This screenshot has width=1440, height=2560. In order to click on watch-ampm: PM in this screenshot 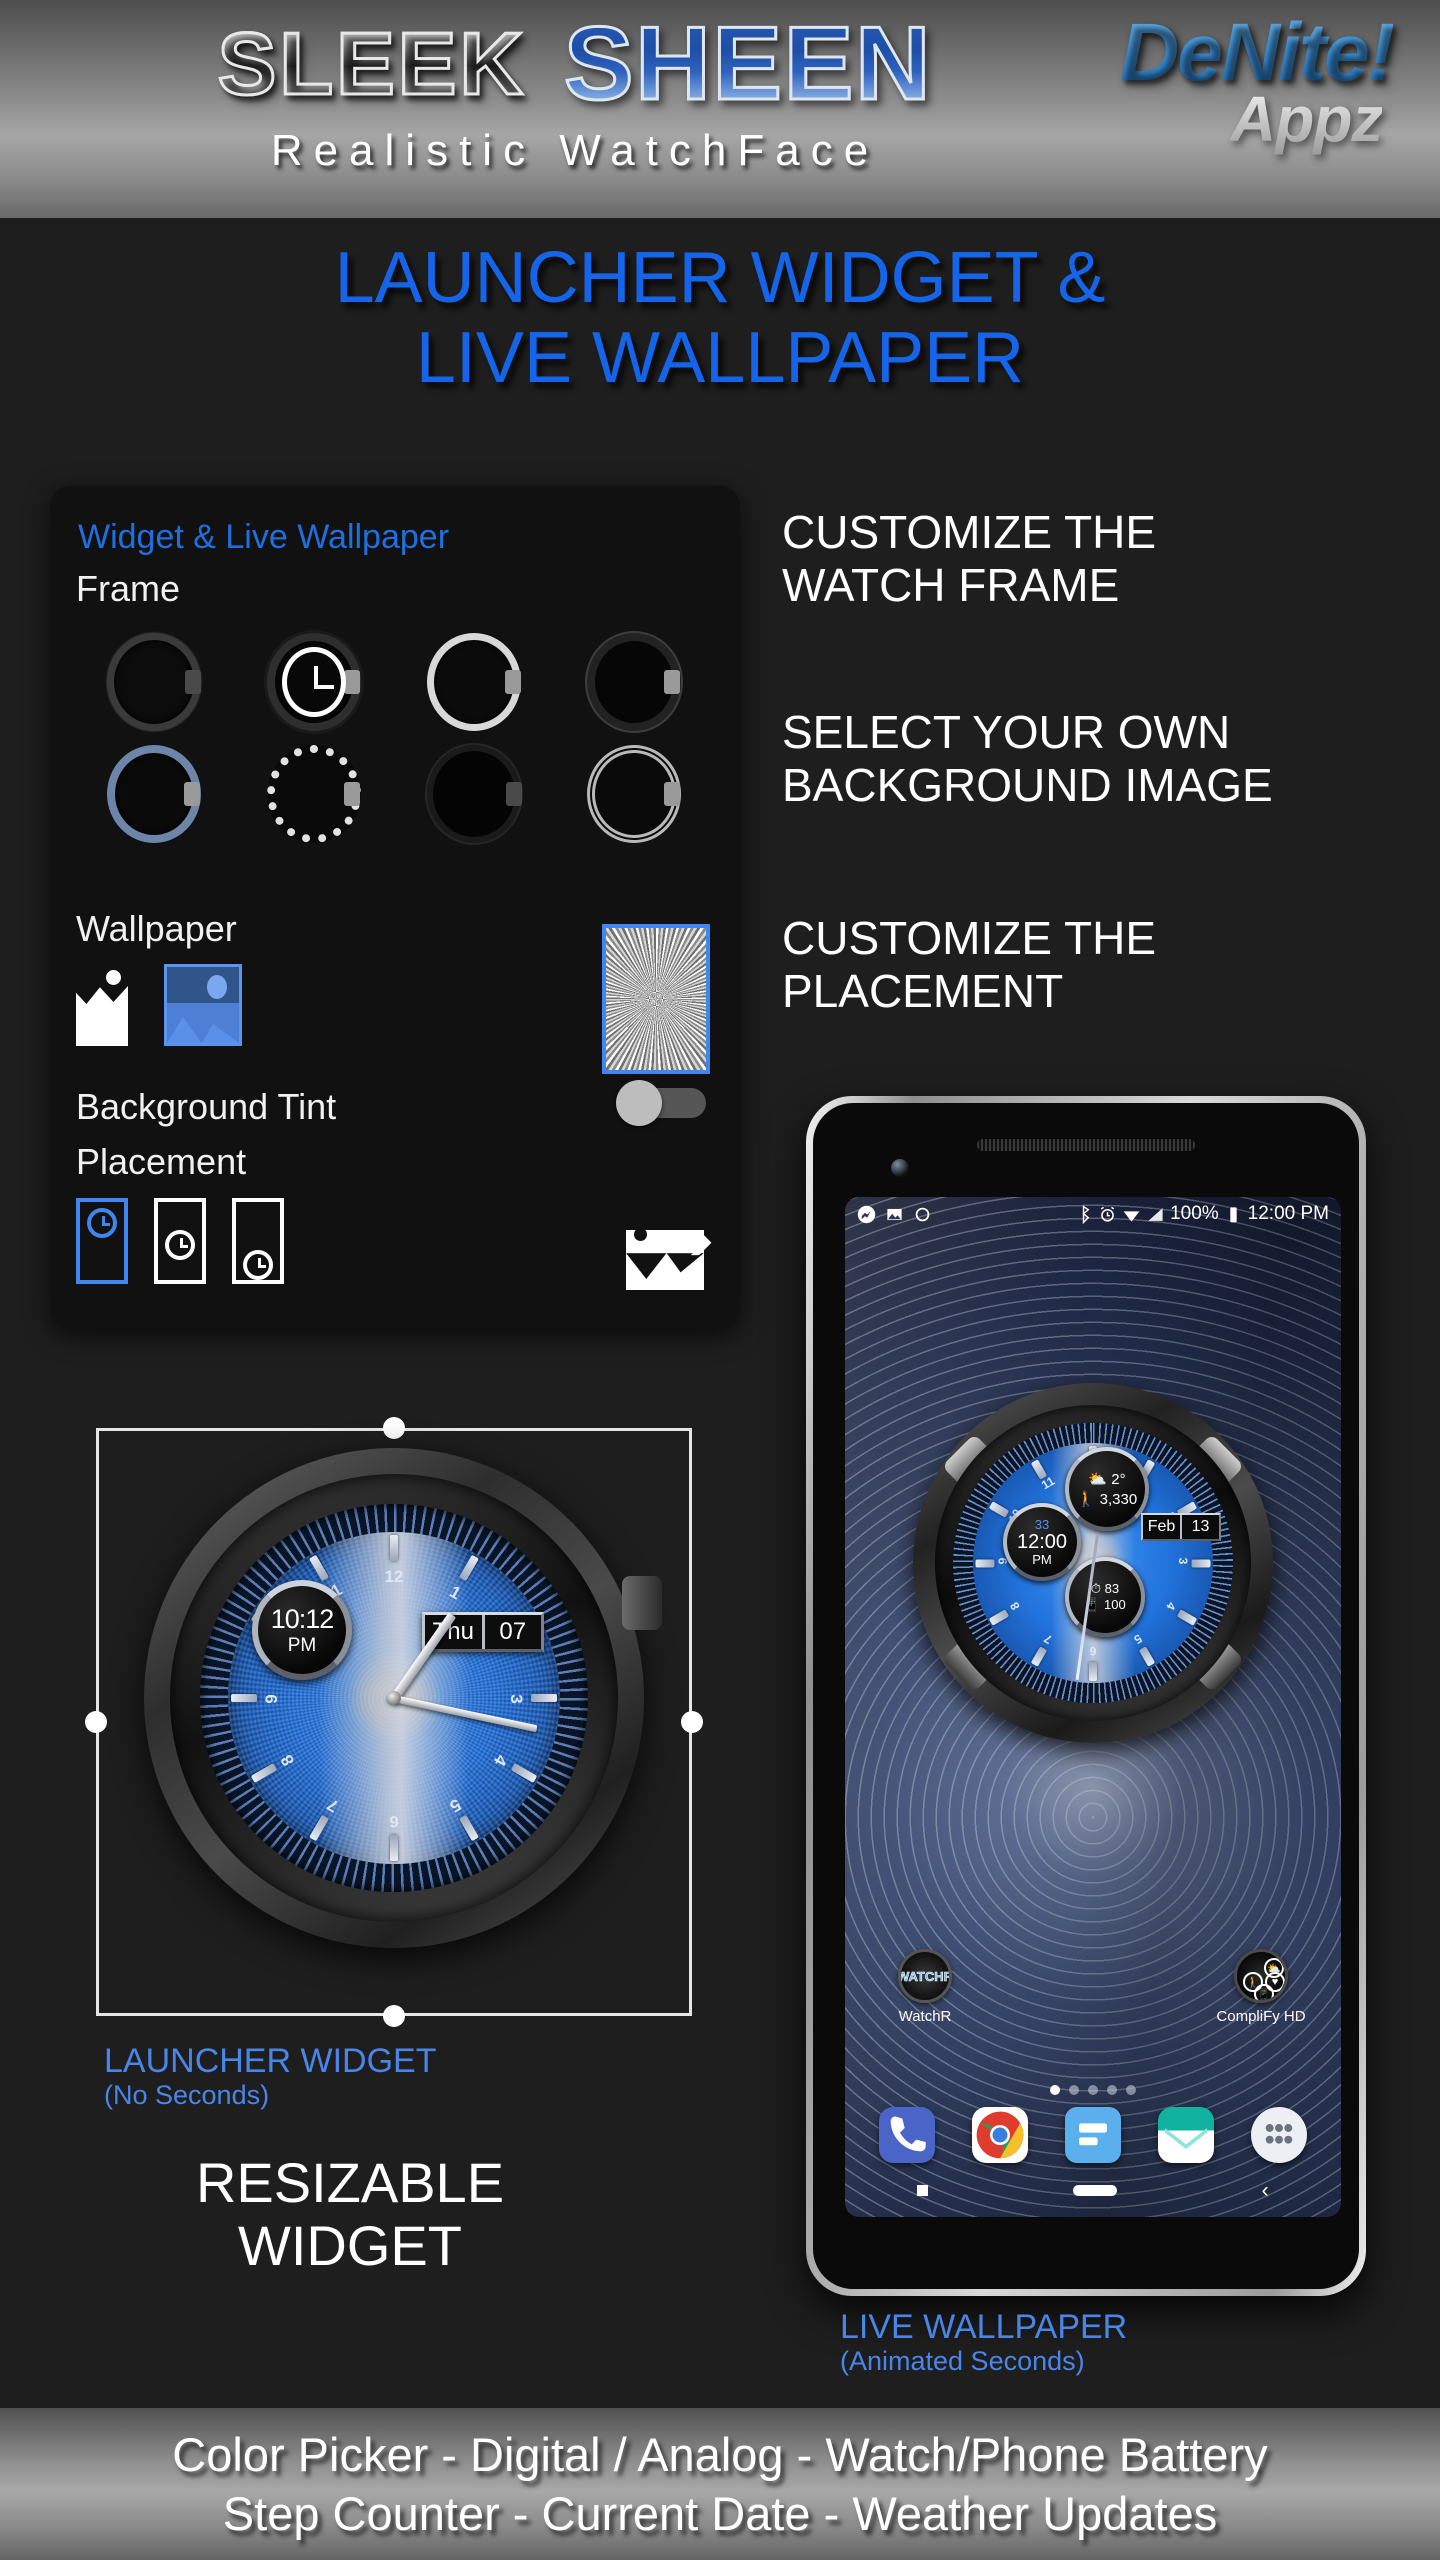, I will do `click(1042, 1559)`.